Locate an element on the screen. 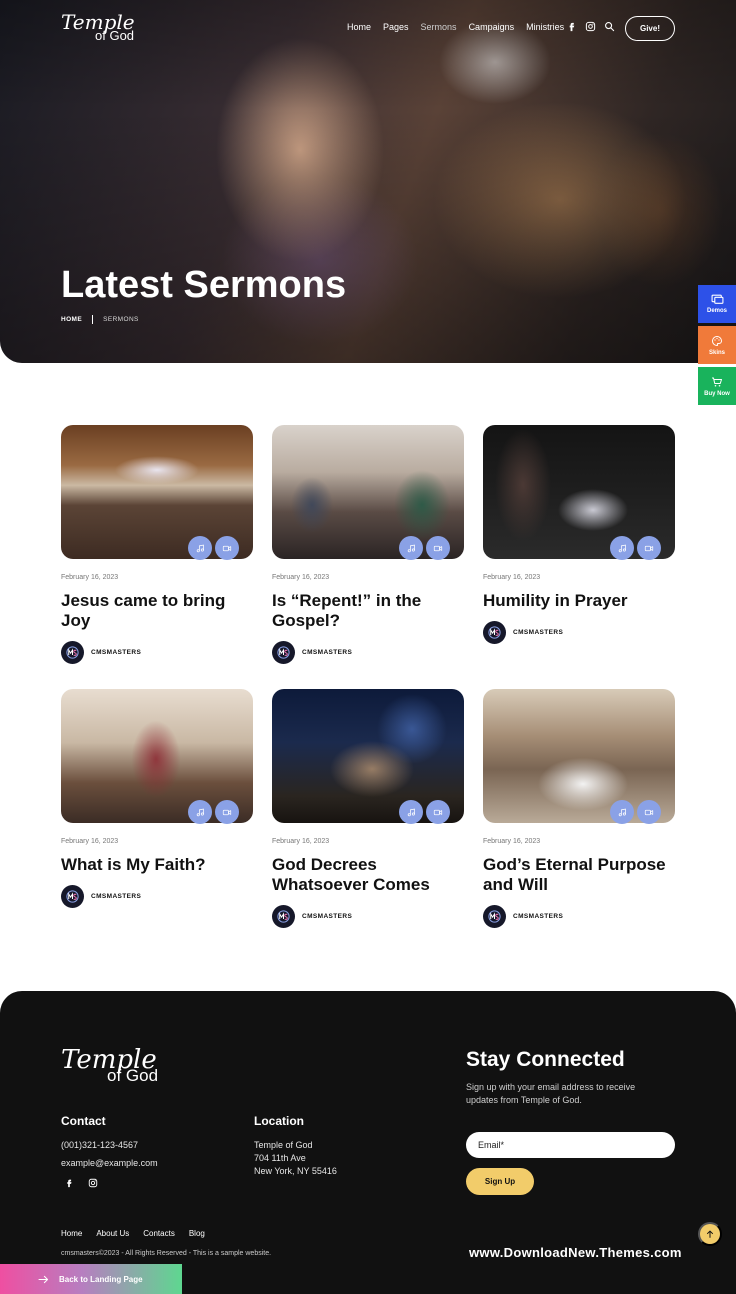 This screenshot has width=736, height=1294. side-demos-button: Demos is located at coordinates (717, 304).